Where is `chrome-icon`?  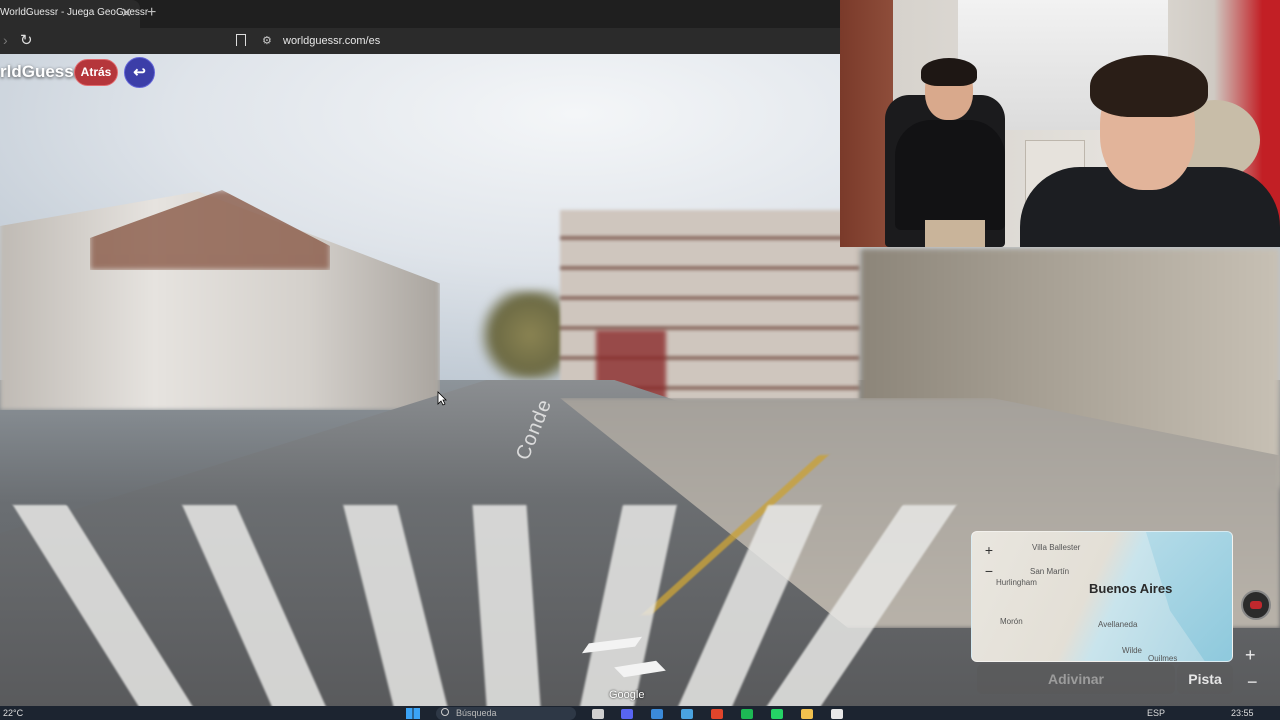 chrome-icon is located at coordinates (837, 714).